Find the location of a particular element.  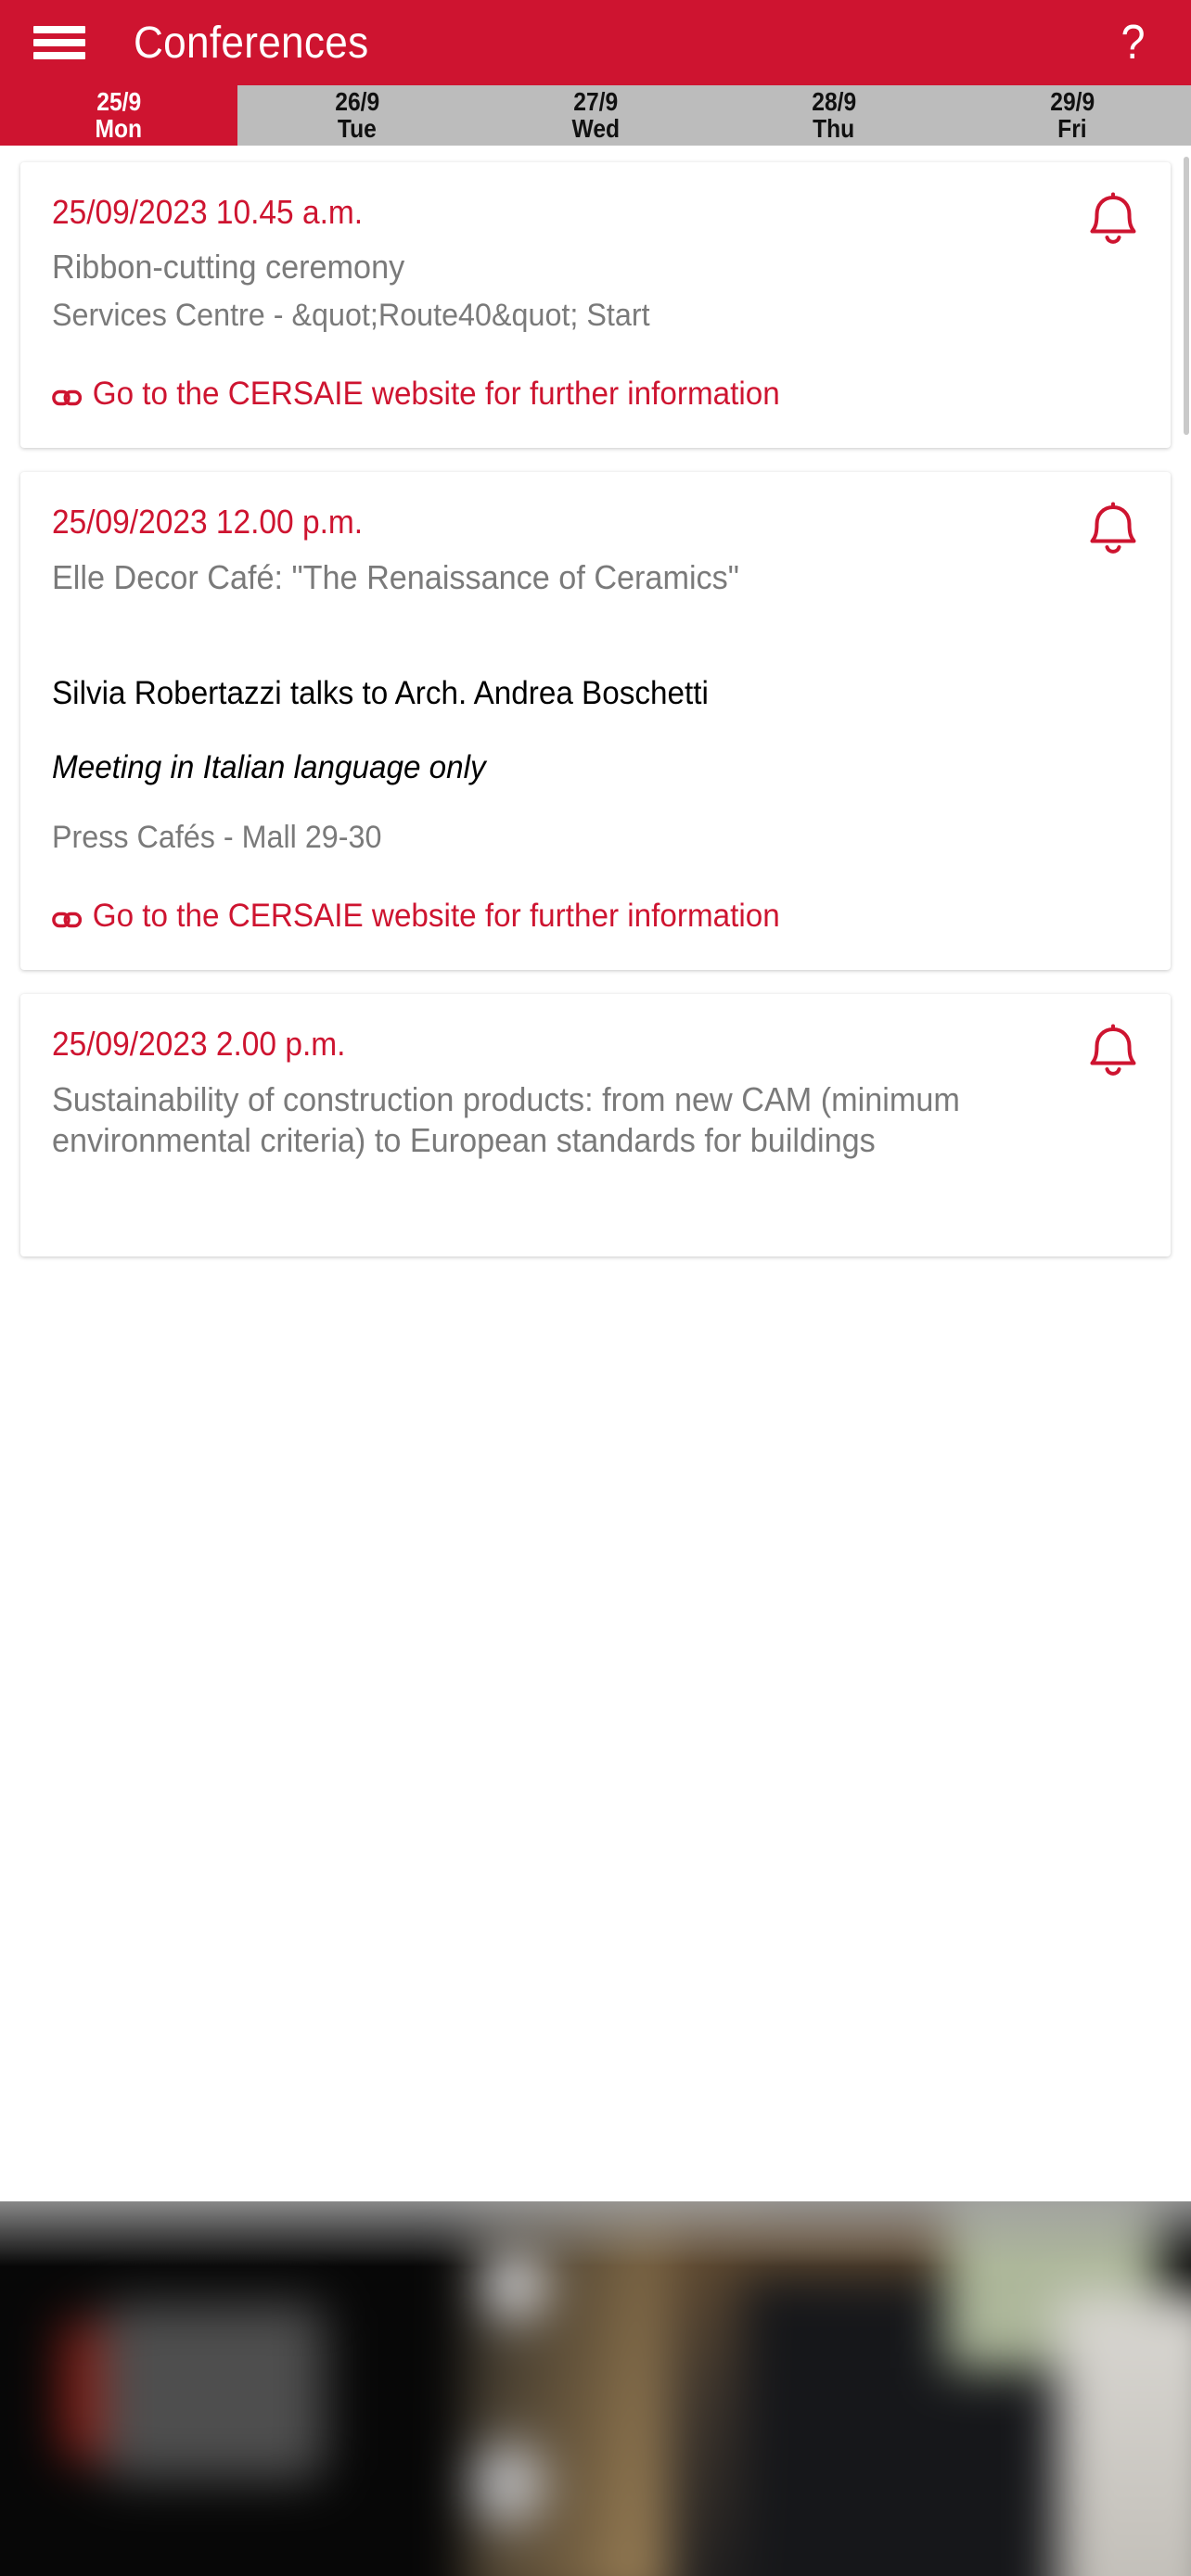

tab-day-25-9: 25/9 Mon is located at coordinates (119, 115).